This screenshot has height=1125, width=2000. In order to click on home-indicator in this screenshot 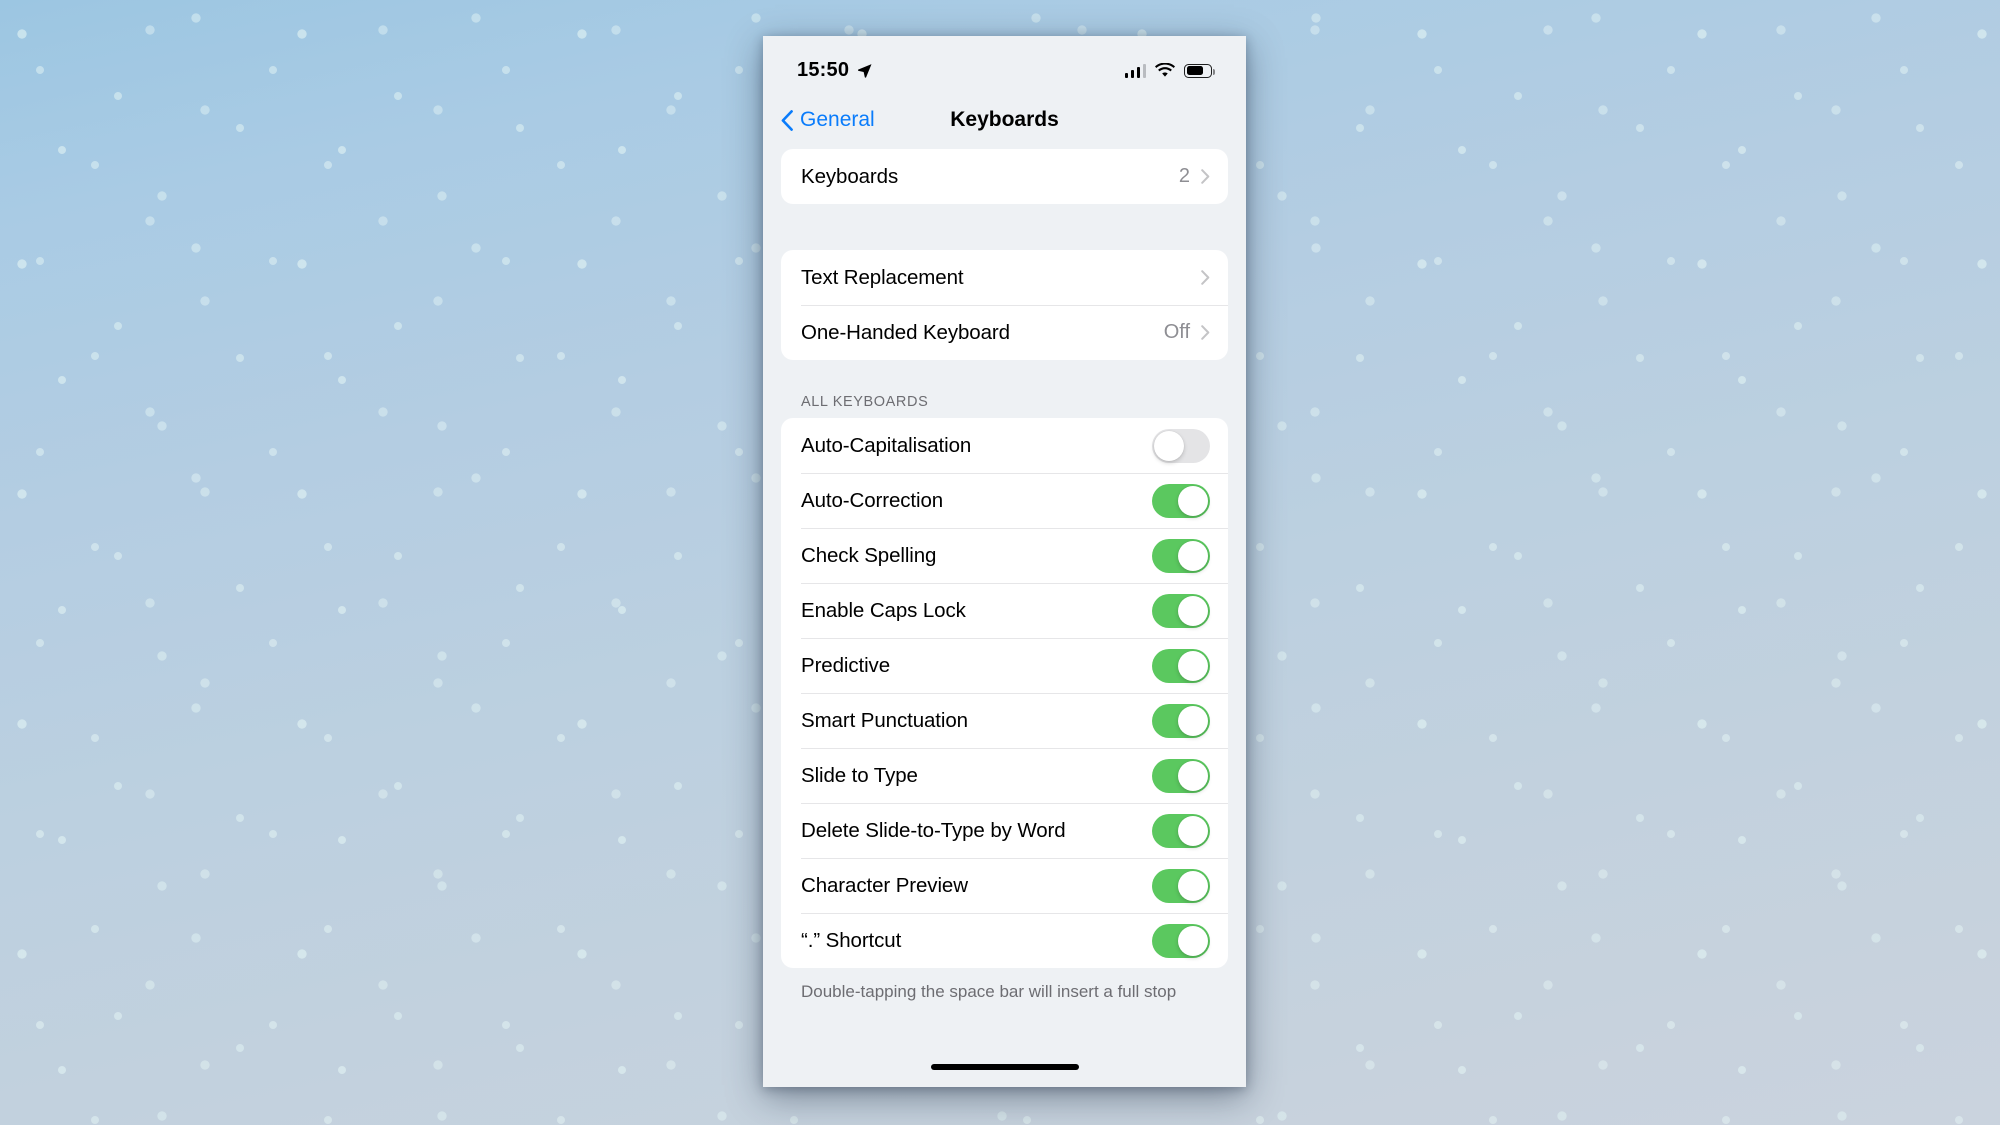, I will do `click(1004, 1067)`.